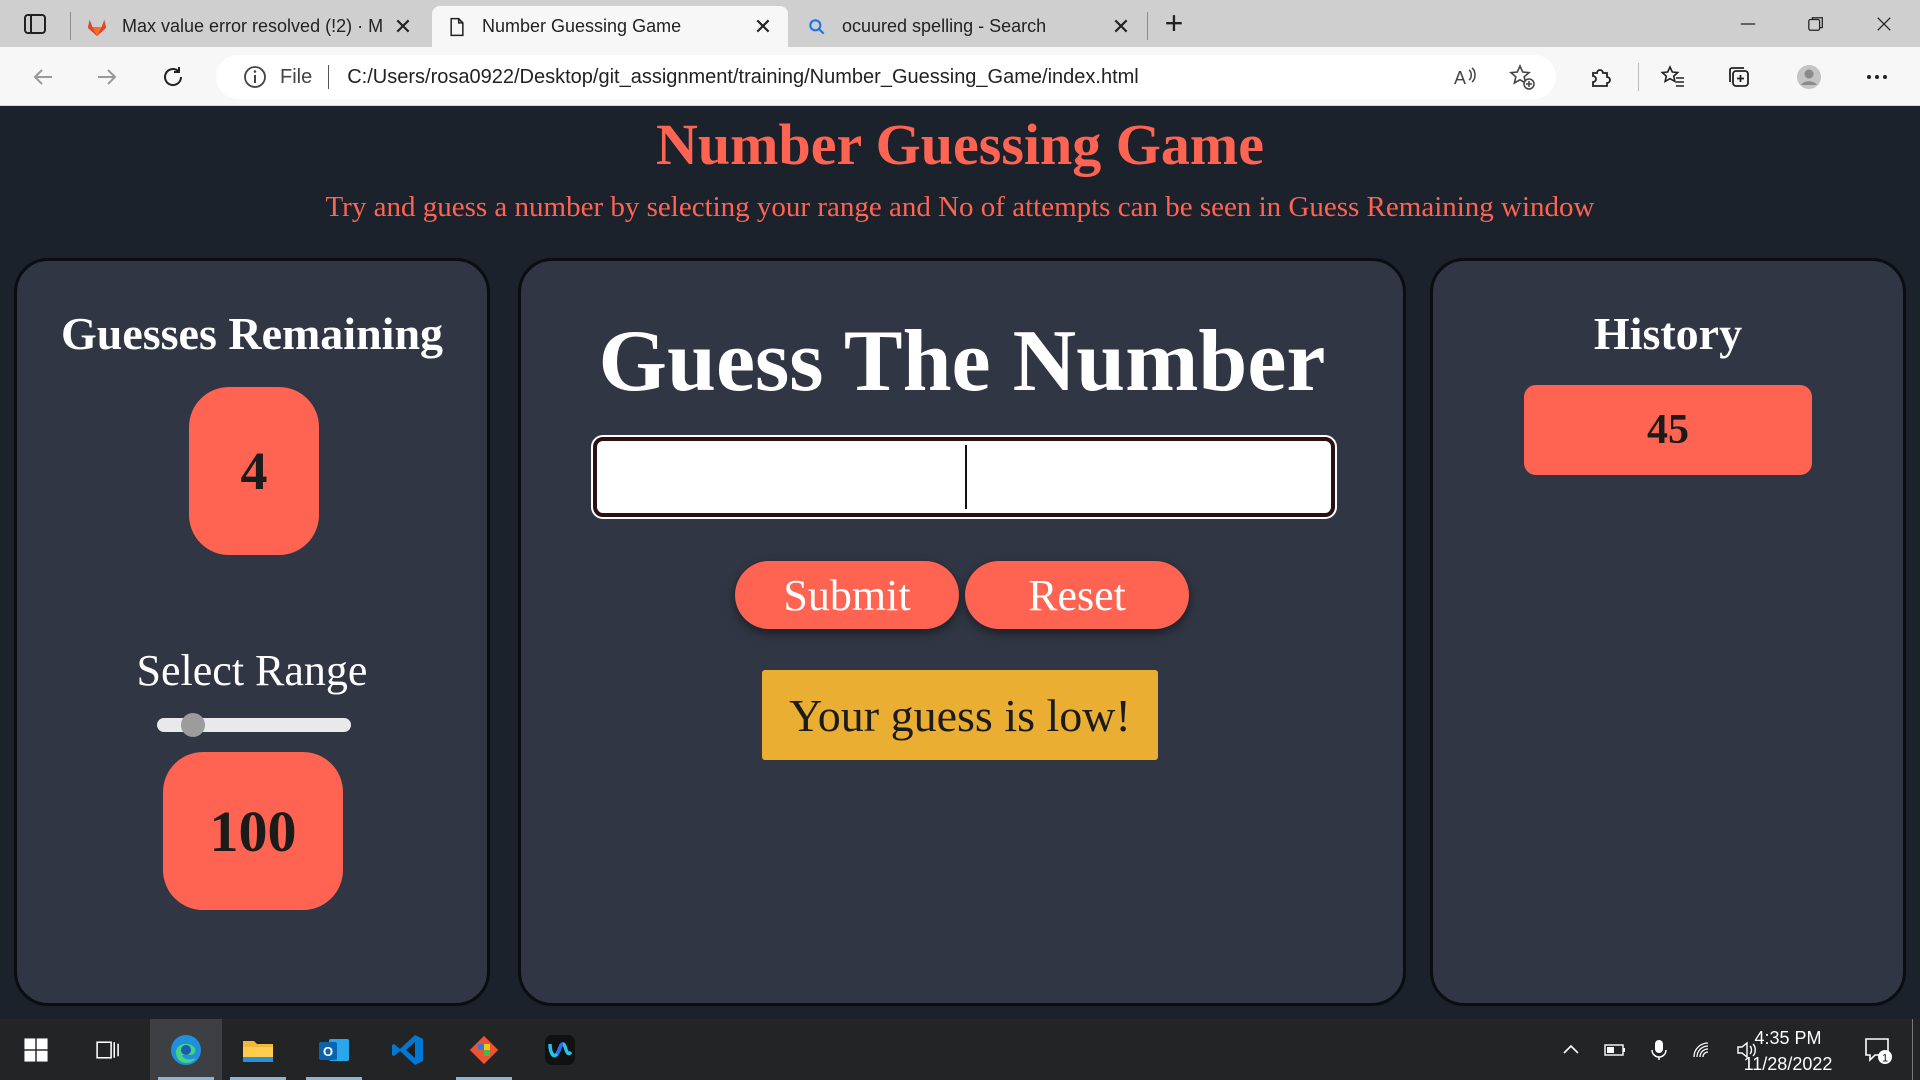  I want to click on taskbar: O 4:35 PM 11/28/2022 1, so click(960, 1049).